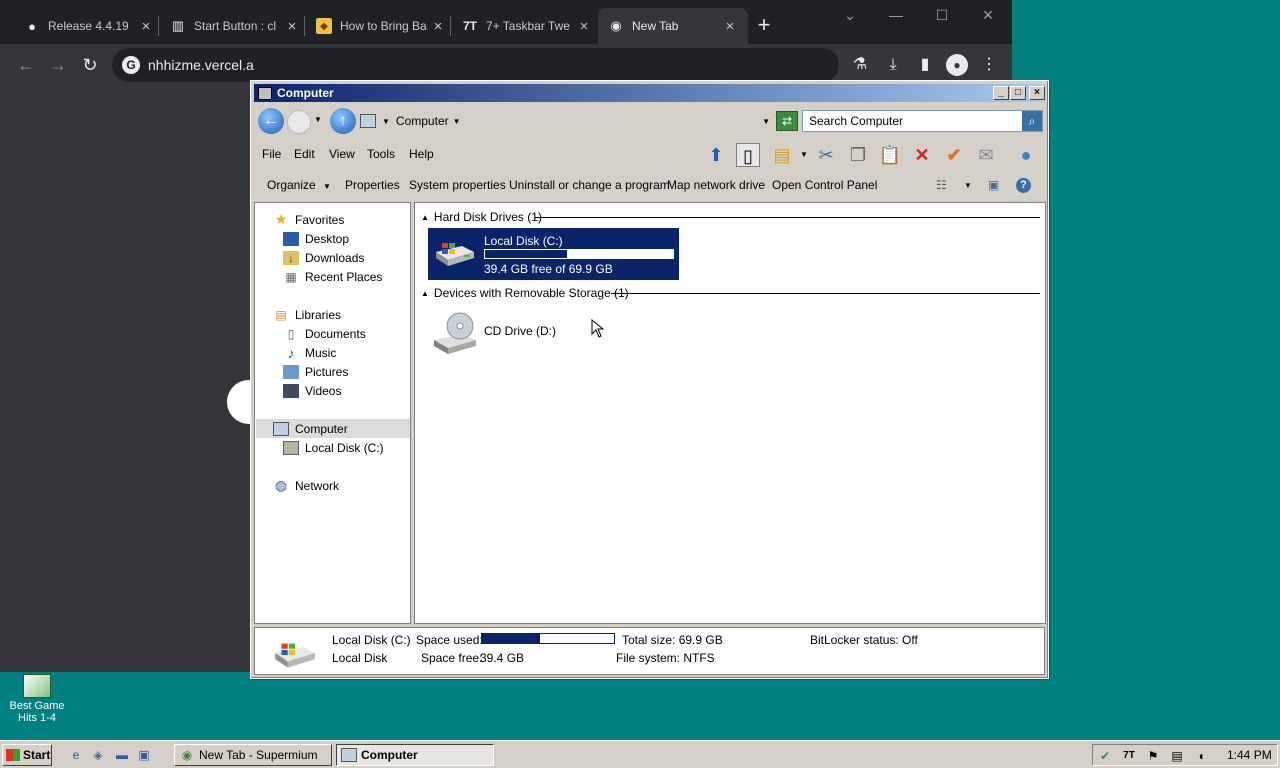  I want to click on views-dropdown-icon: ▼, so click(804, 155).